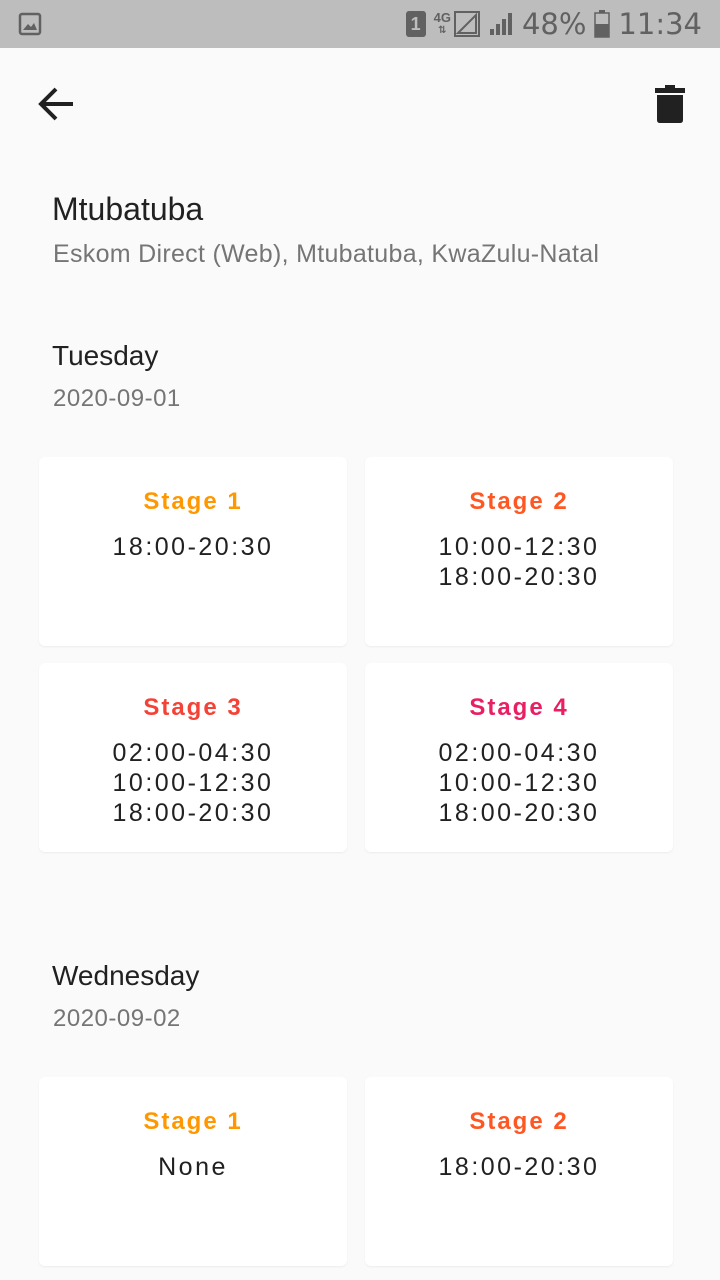  What do you see at coordinates (442, 17) in the screenshot?
I see `network-type: 4G` at bounding box center [442, 17].